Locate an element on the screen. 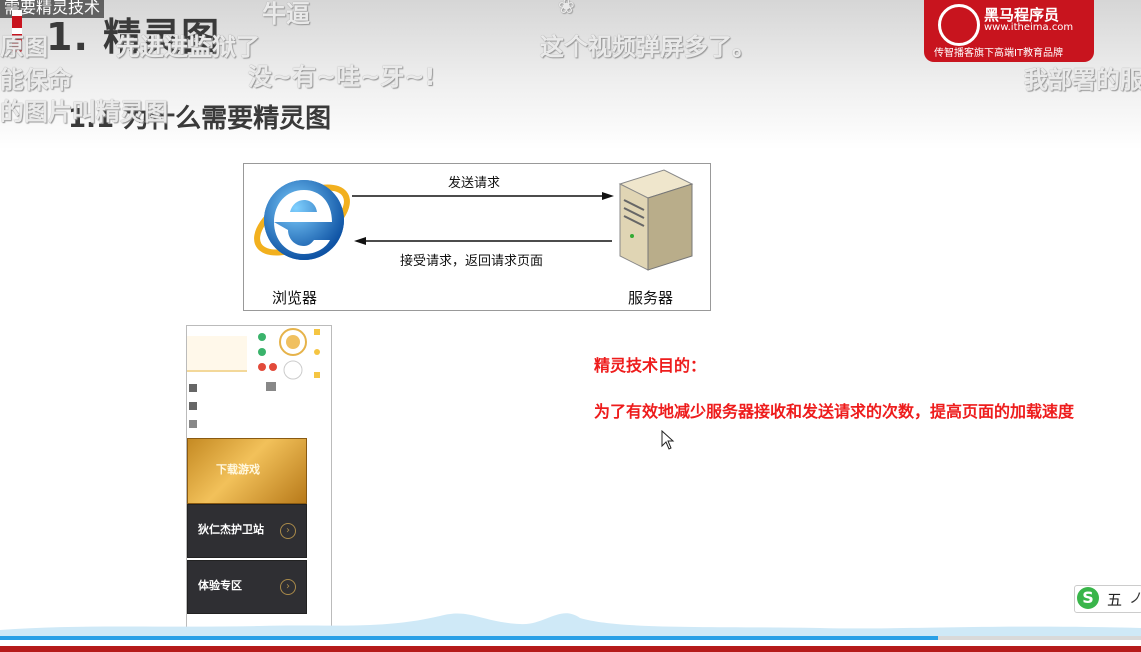  guard-station-card: 狄仁杰护卫站 › is located at coordinates (247, 531).